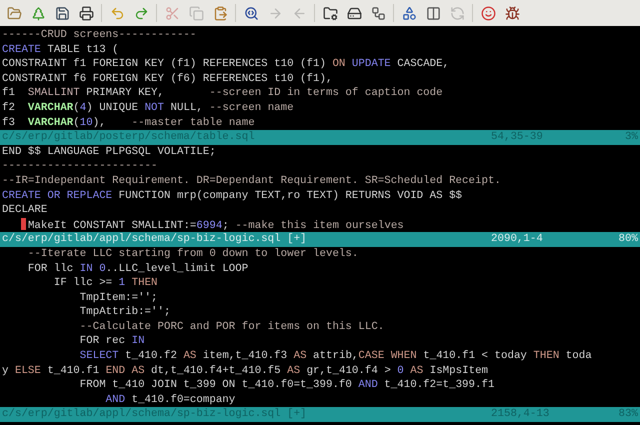 The width and height of the screenshot is (640, 425). Describe the element at coordinates (138, 269) in the screenshot. I see `code-line: FOR llc IN 0..LLC_level_limit LOOP` at that location.